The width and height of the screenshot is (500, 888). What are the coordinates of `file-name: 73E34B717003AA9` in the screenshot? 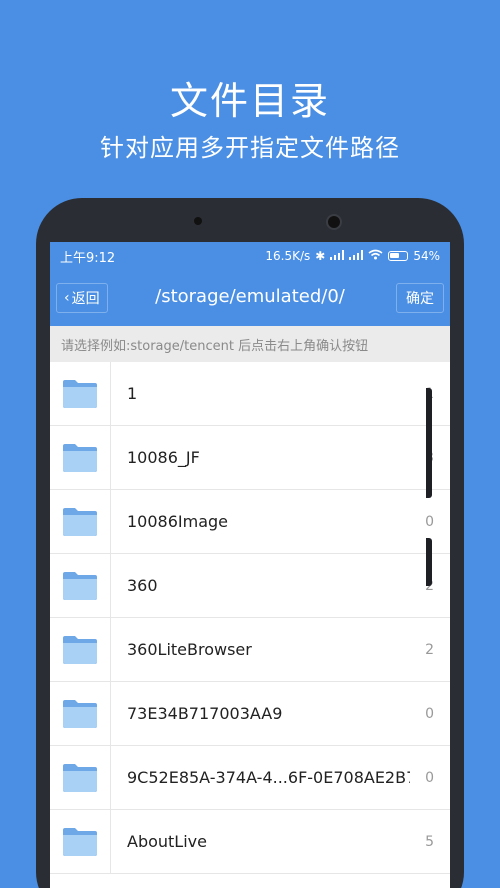 It's located at (205, 713).